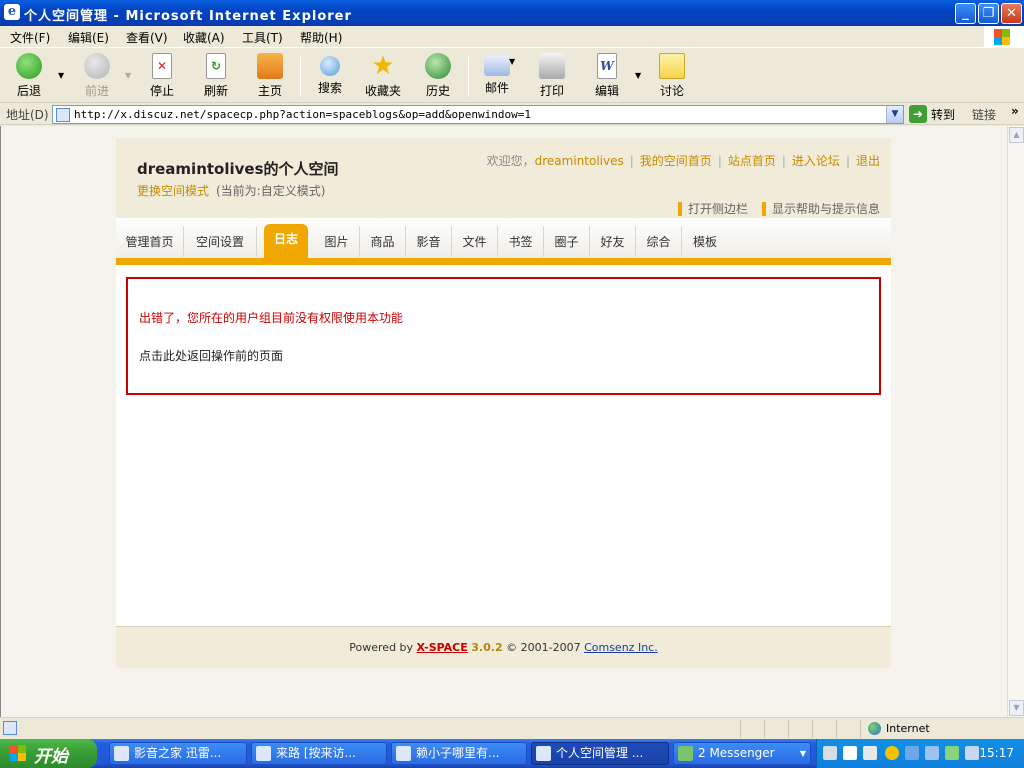  Describe the element at coordinates (28, 91) in the screenshot. I see `back-label: 后退` at that location.